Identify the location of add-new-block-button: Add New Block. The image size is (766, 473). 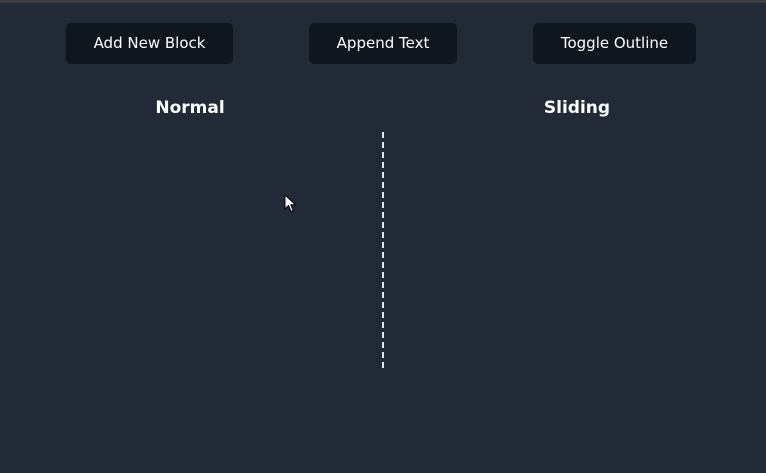
(149, 43).